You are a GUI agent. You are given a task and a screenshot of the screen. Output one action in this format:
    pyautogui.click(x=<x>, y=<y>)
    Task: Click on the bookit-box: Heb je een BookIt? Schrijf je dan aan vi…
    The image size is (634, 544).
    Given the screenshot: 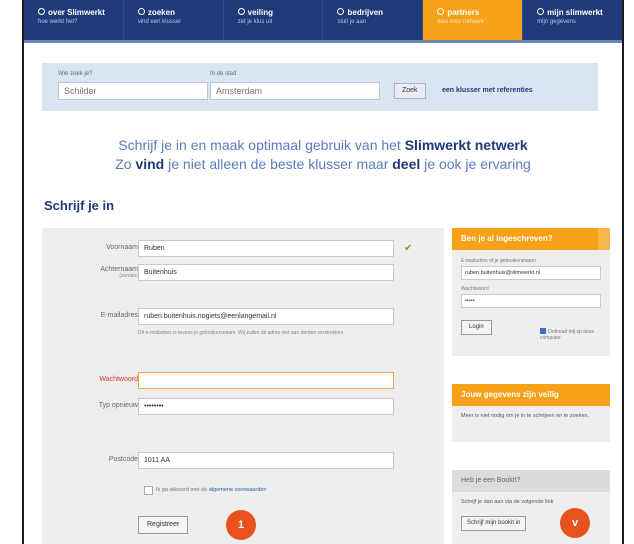 What is the action you would take?
    pyautogui.click(x=531, y=507)
    